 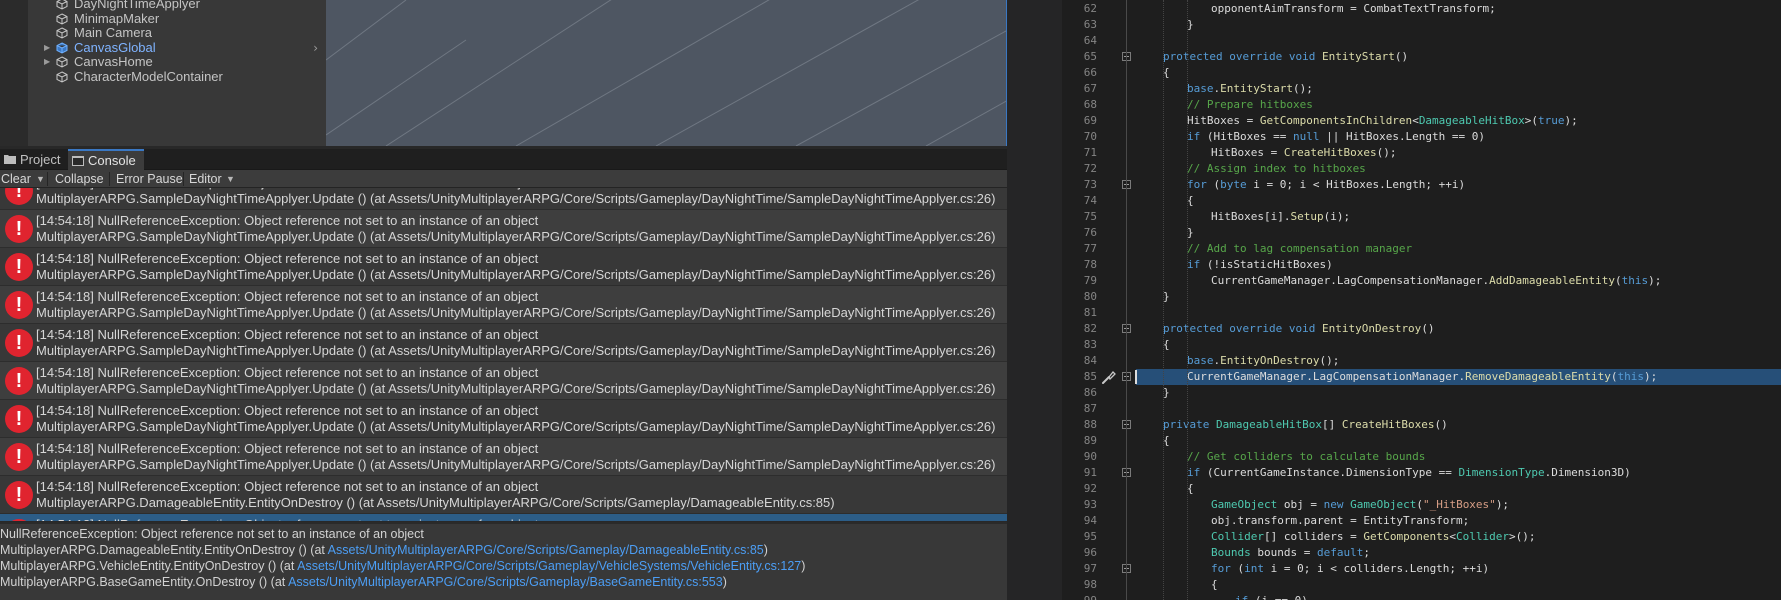 What do you see at coordinates (1090, 216) in the screenshot?
I see `line-number: 75` at bounding box center [1090, 216].